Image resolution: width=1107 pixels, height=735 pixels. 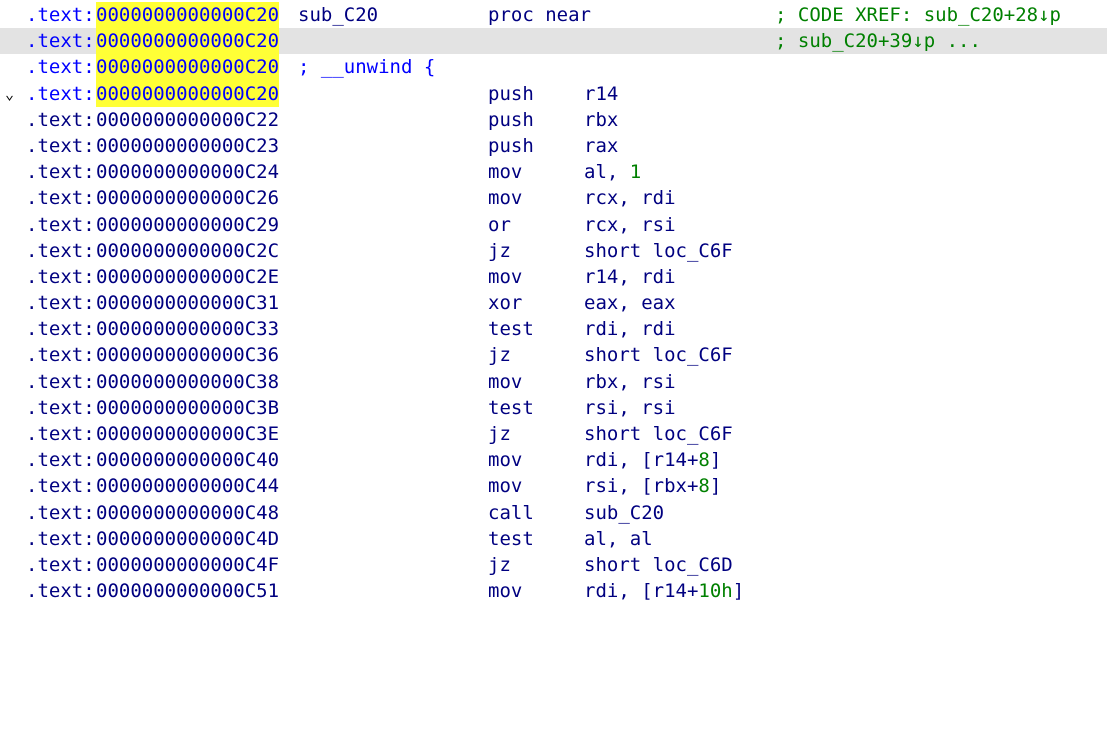 I want to click on address: 0000000000000C23, so click(x=187, y=146).